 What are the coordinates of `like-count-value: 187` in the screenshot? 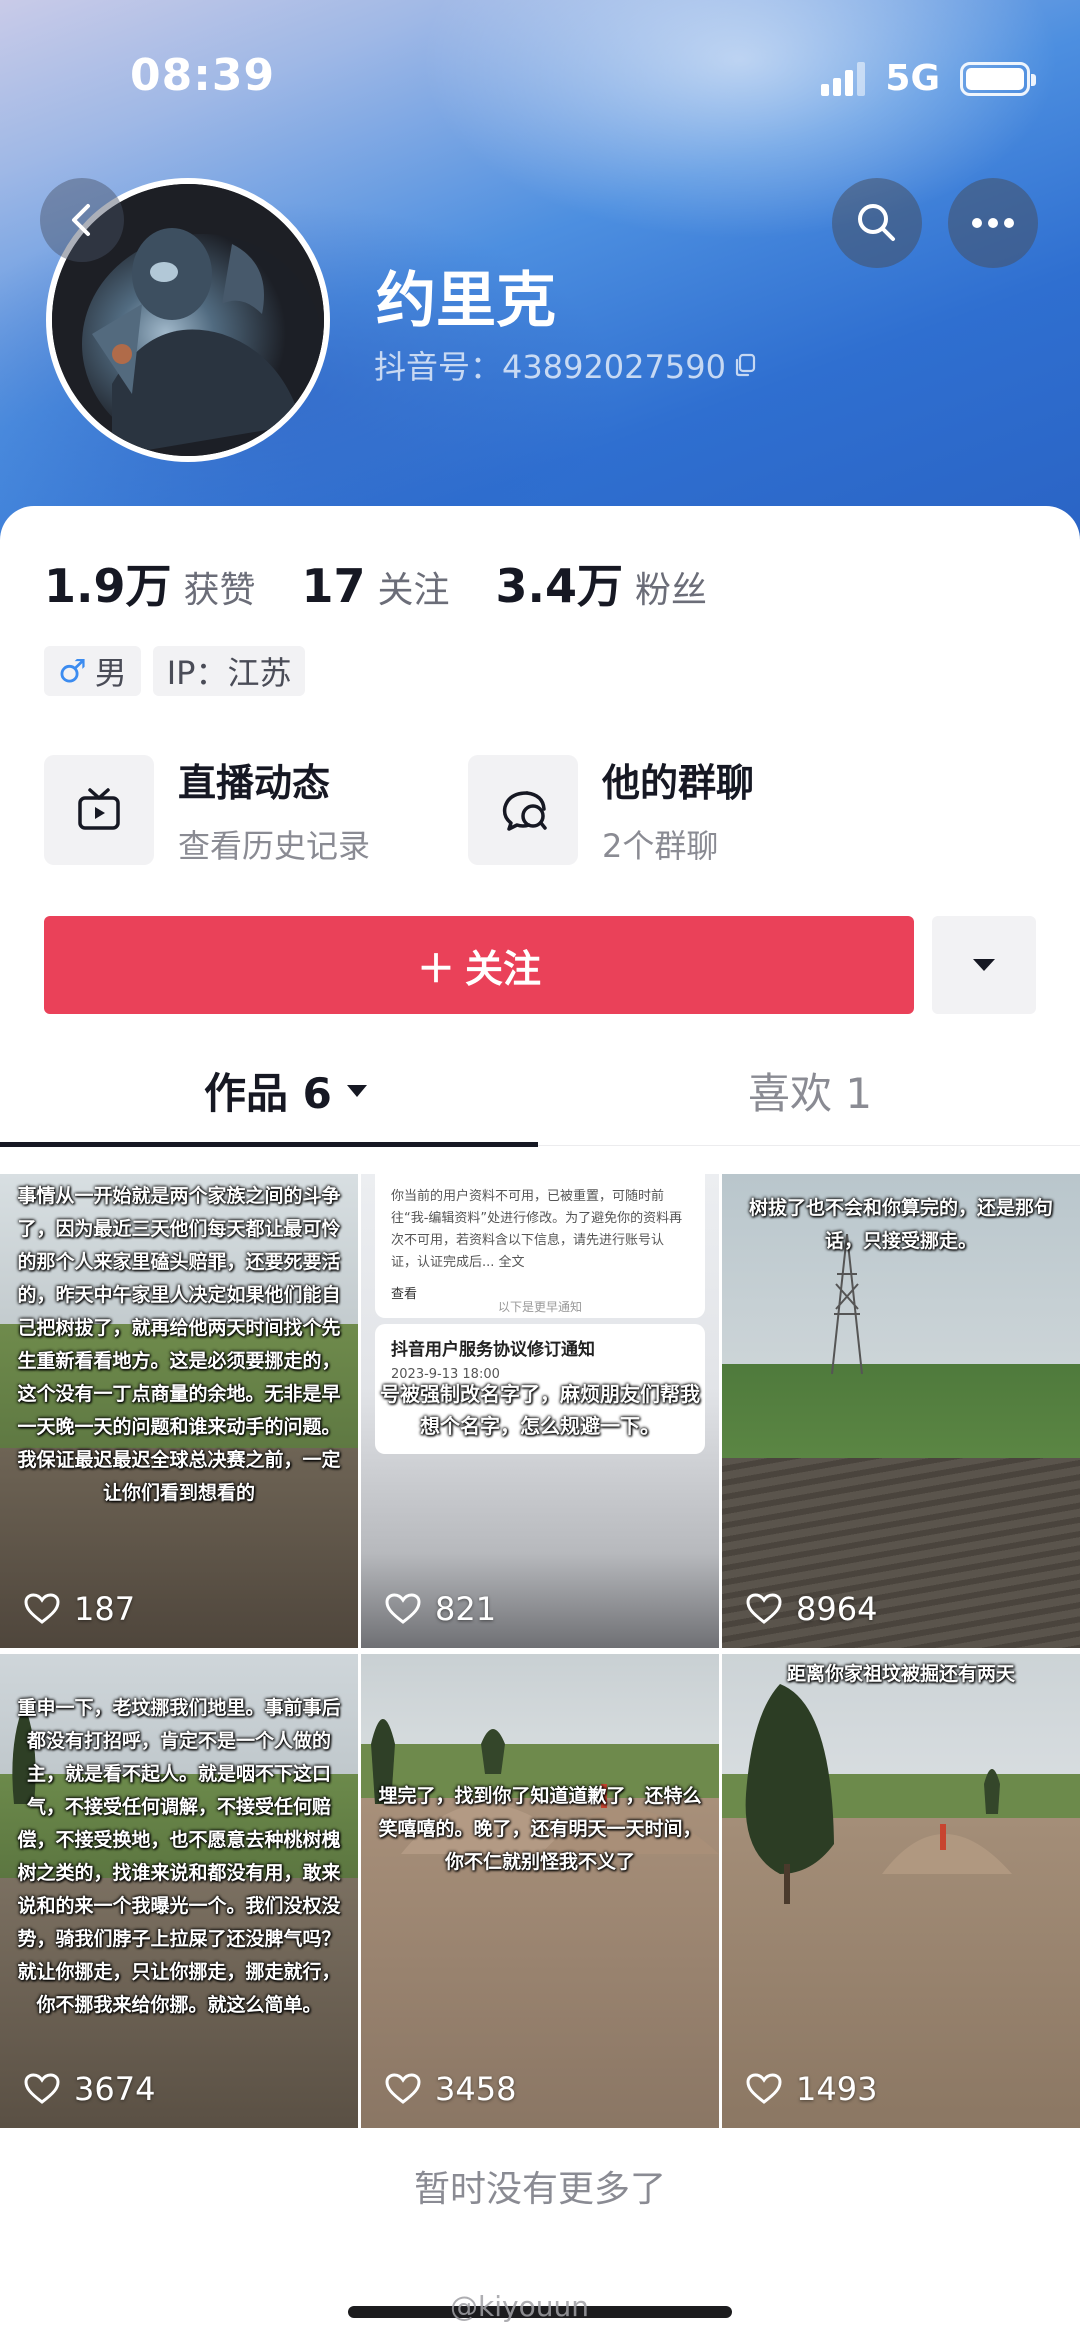 It's located at (105, 1609).